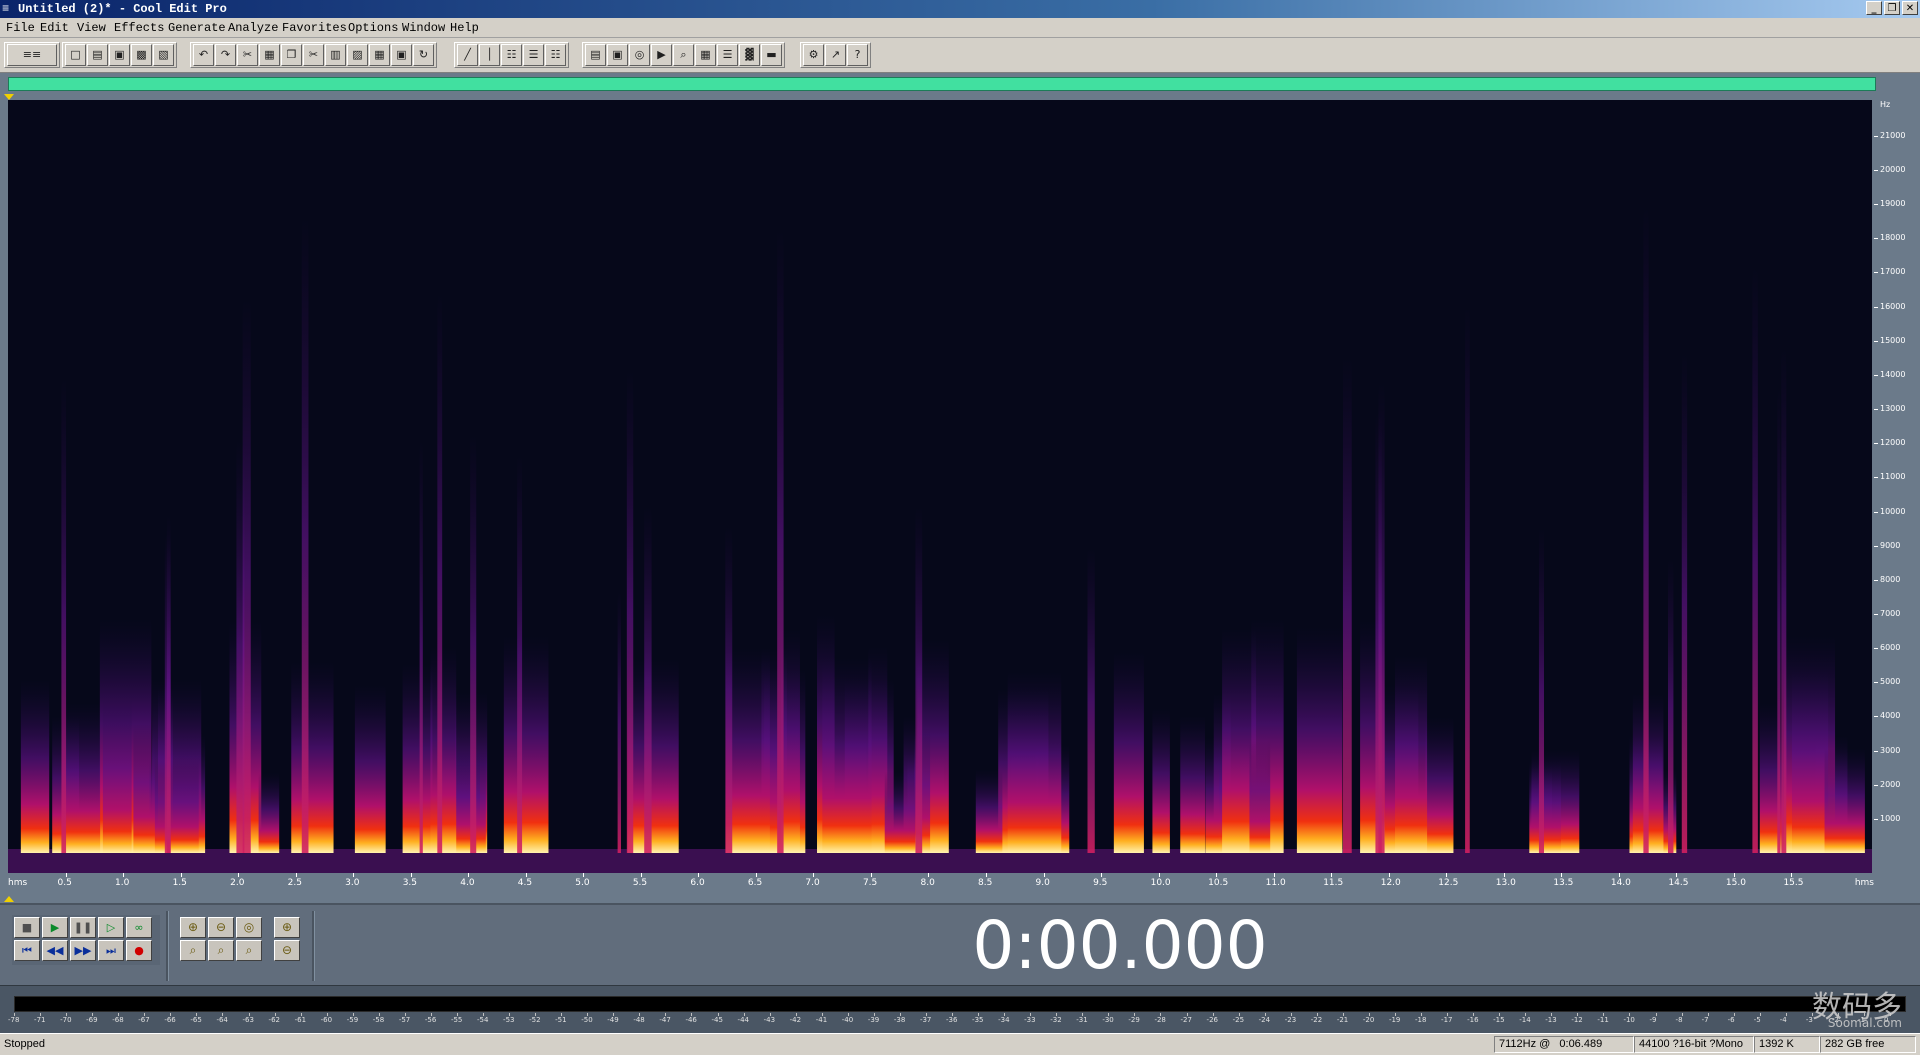 The height and width of the screenshot is (1055, 1920). What do you see at coordinates (274, 1020) in the screenshot?
I see `db-tick-label: -62` at bounding box center [274, 1020].